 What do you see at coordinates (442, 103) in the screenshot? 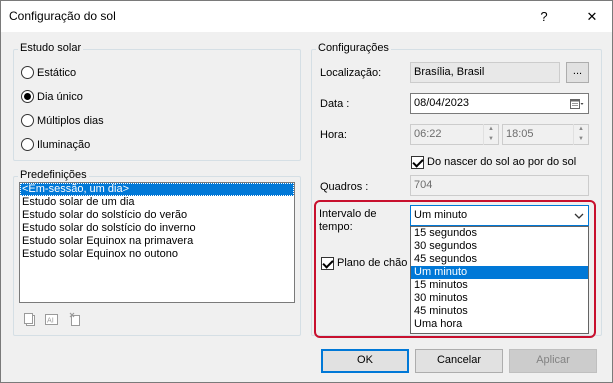
I see `date-value: 08/04/2023` at bounding box center [442, 103].